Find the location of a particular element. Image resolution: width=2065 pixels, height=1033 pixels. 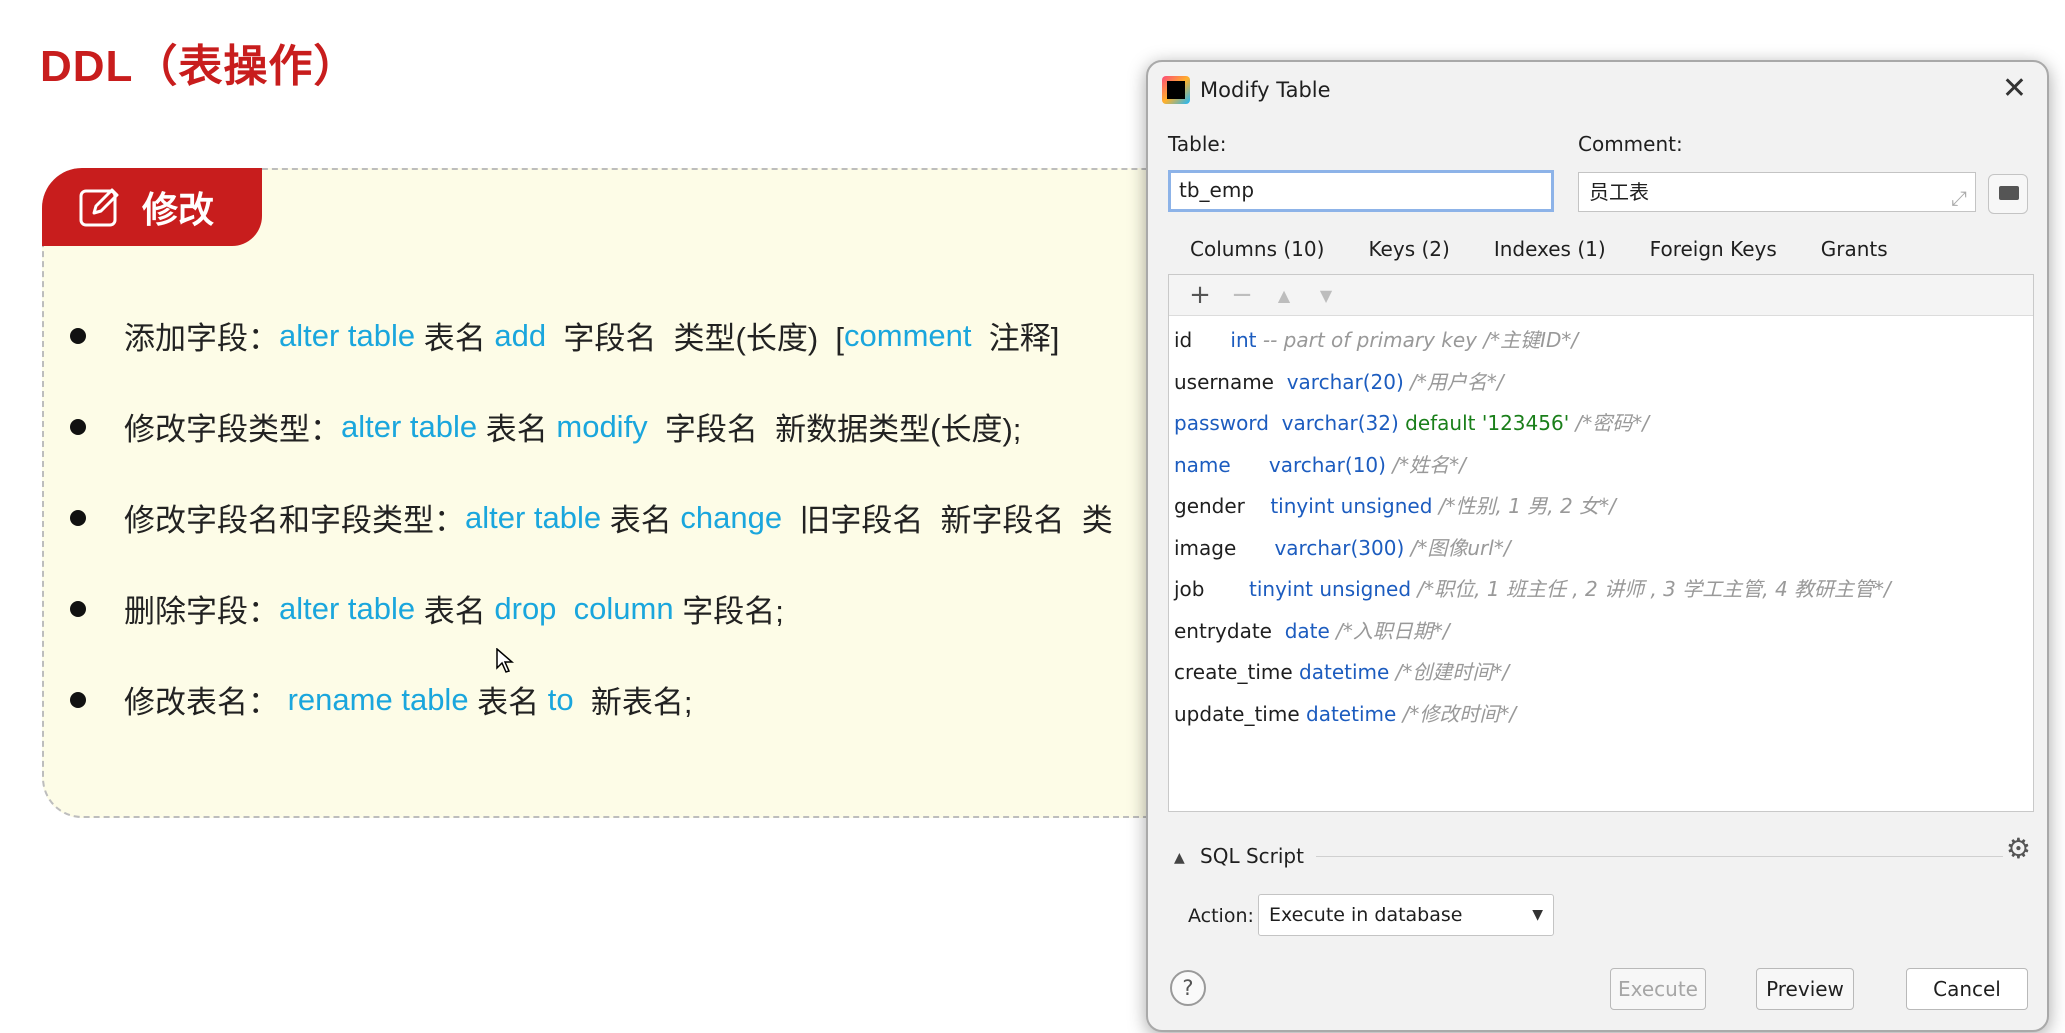

column-name: gender is located at coordinates (1209, 506).